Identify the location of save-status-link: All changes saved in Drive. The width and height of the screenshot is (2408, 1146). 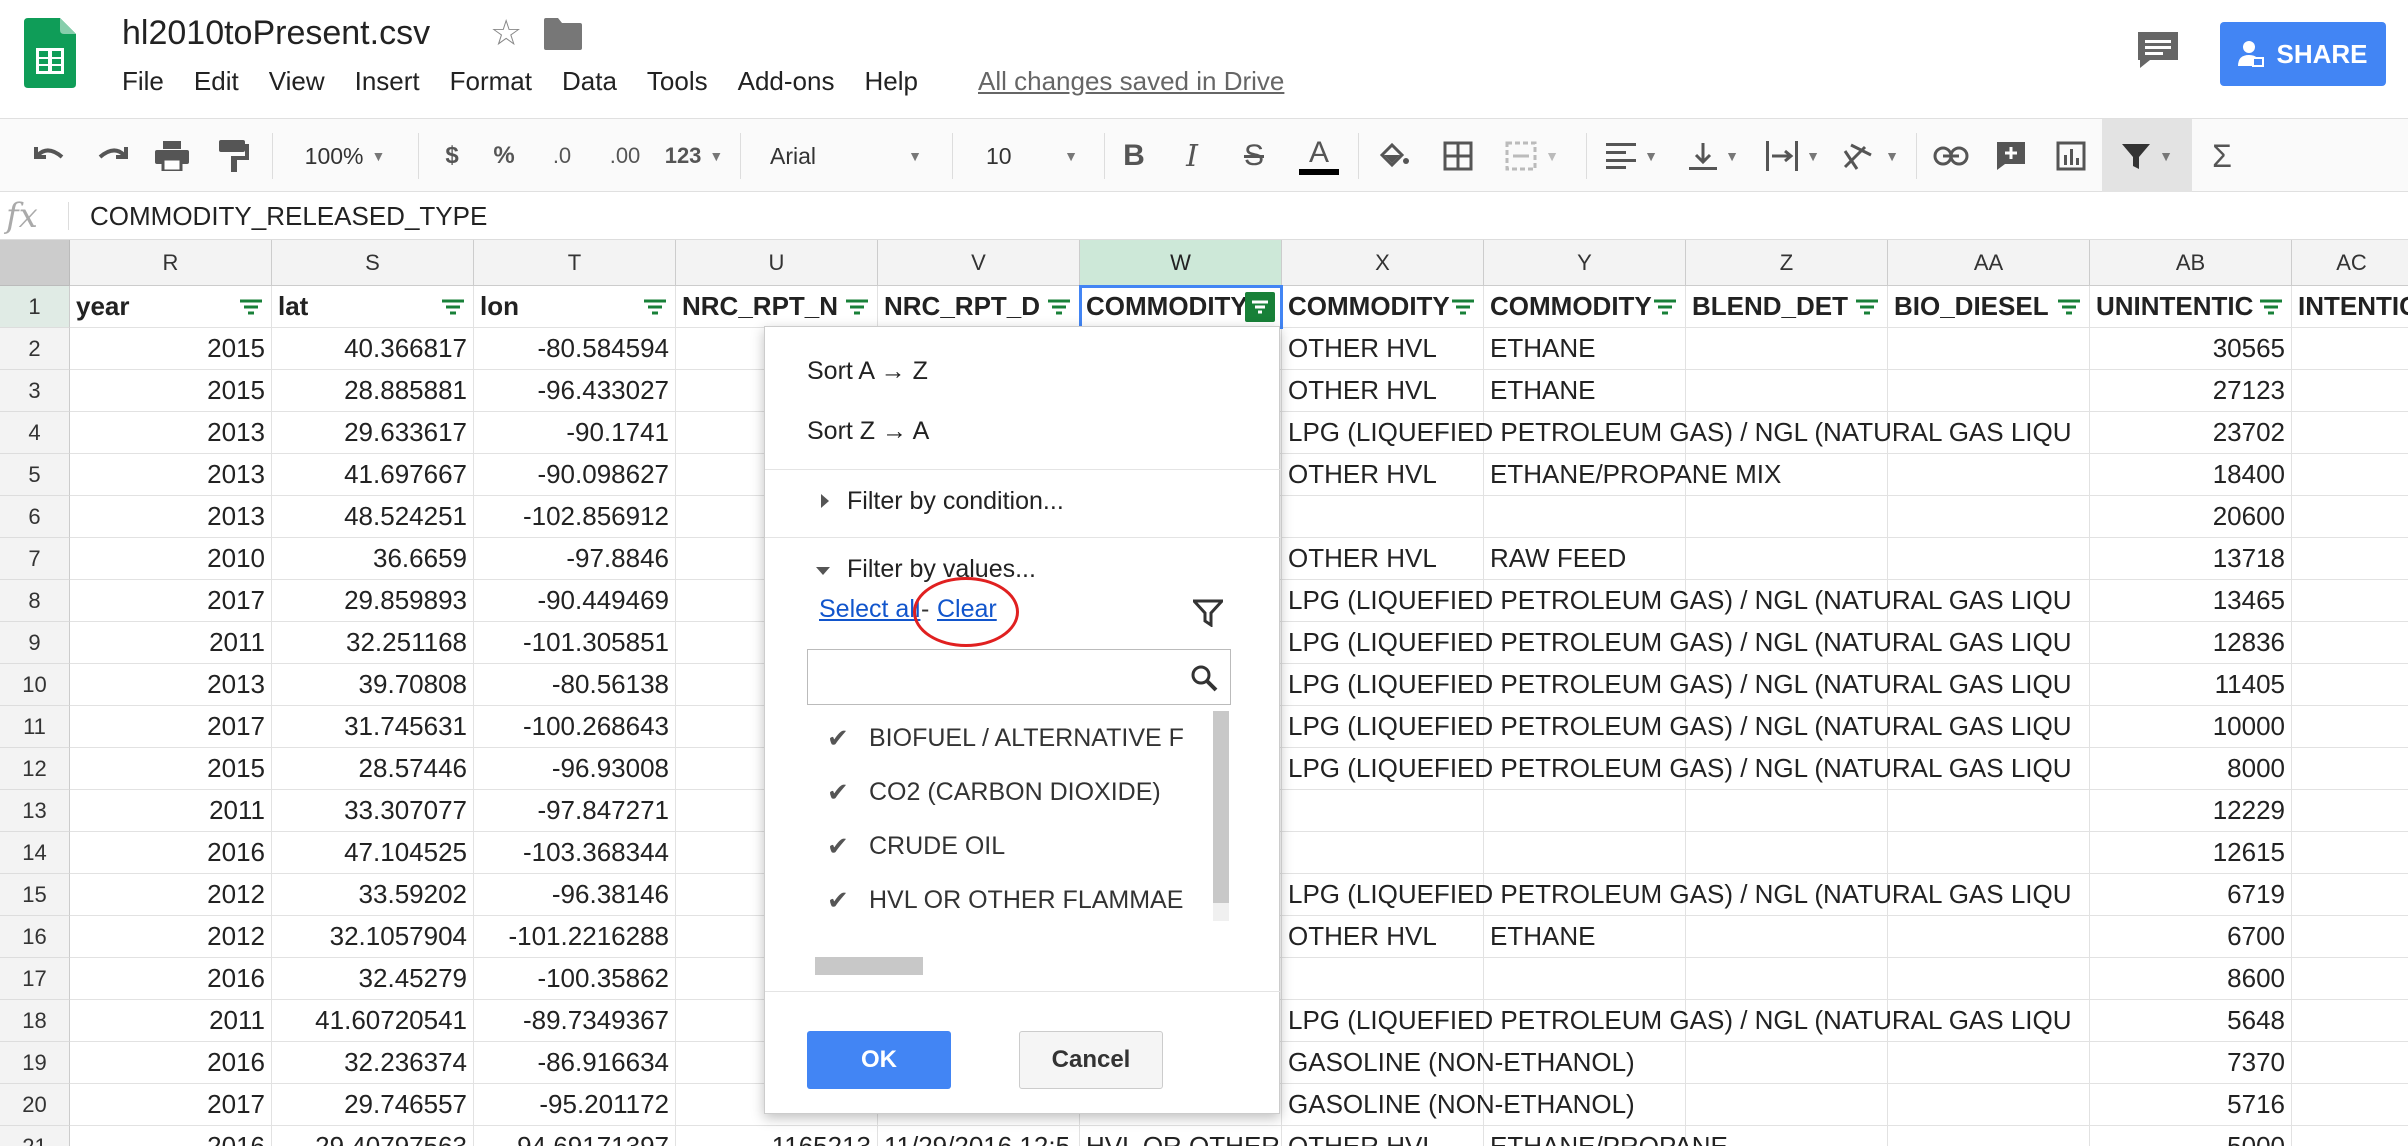
(1131, 81).